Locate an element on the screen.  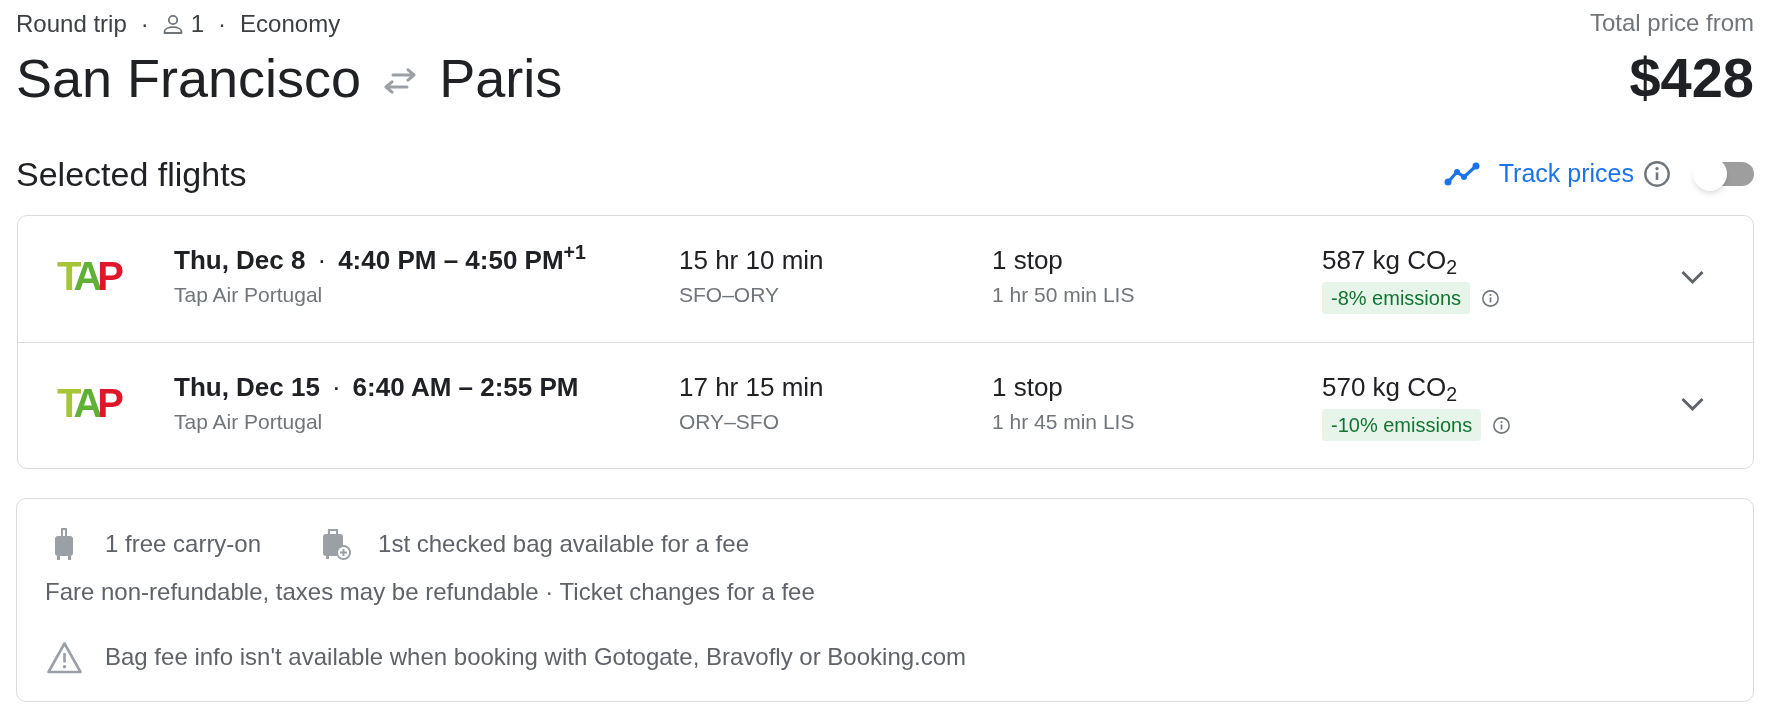
layover-info: 1 hr 45 min LIS is located at coordinates (1063, 422).